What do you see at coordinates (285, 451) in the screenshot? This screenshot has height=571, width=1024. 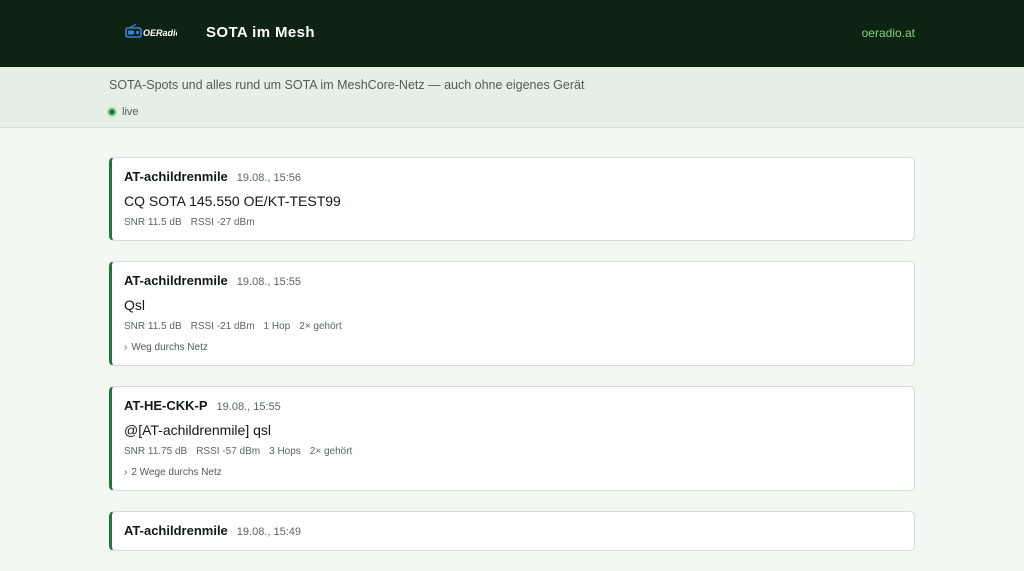 I see `message-meta-item: 3 Hops` at bounding box center [285, 451].